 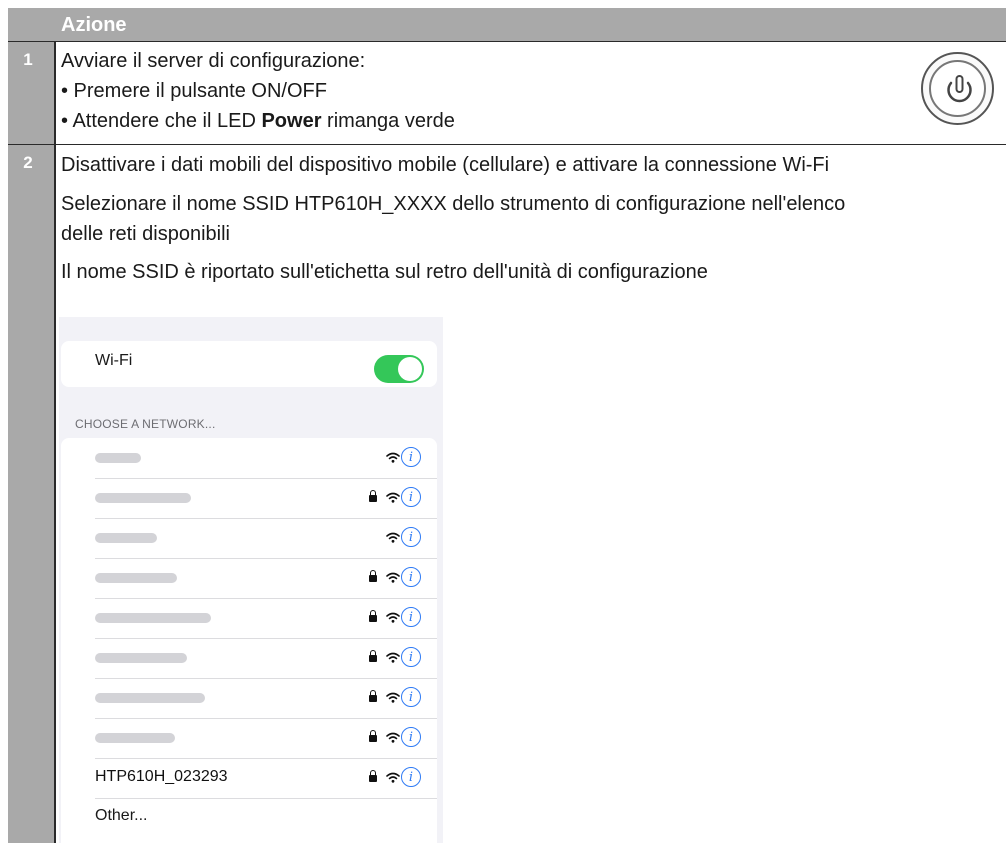 What do you see at coordinates (194, 91) in the screenshot?
I see `step-1-bullet-1: • Premere il pulsante ON/OFF` at bounding box center [194, 91].